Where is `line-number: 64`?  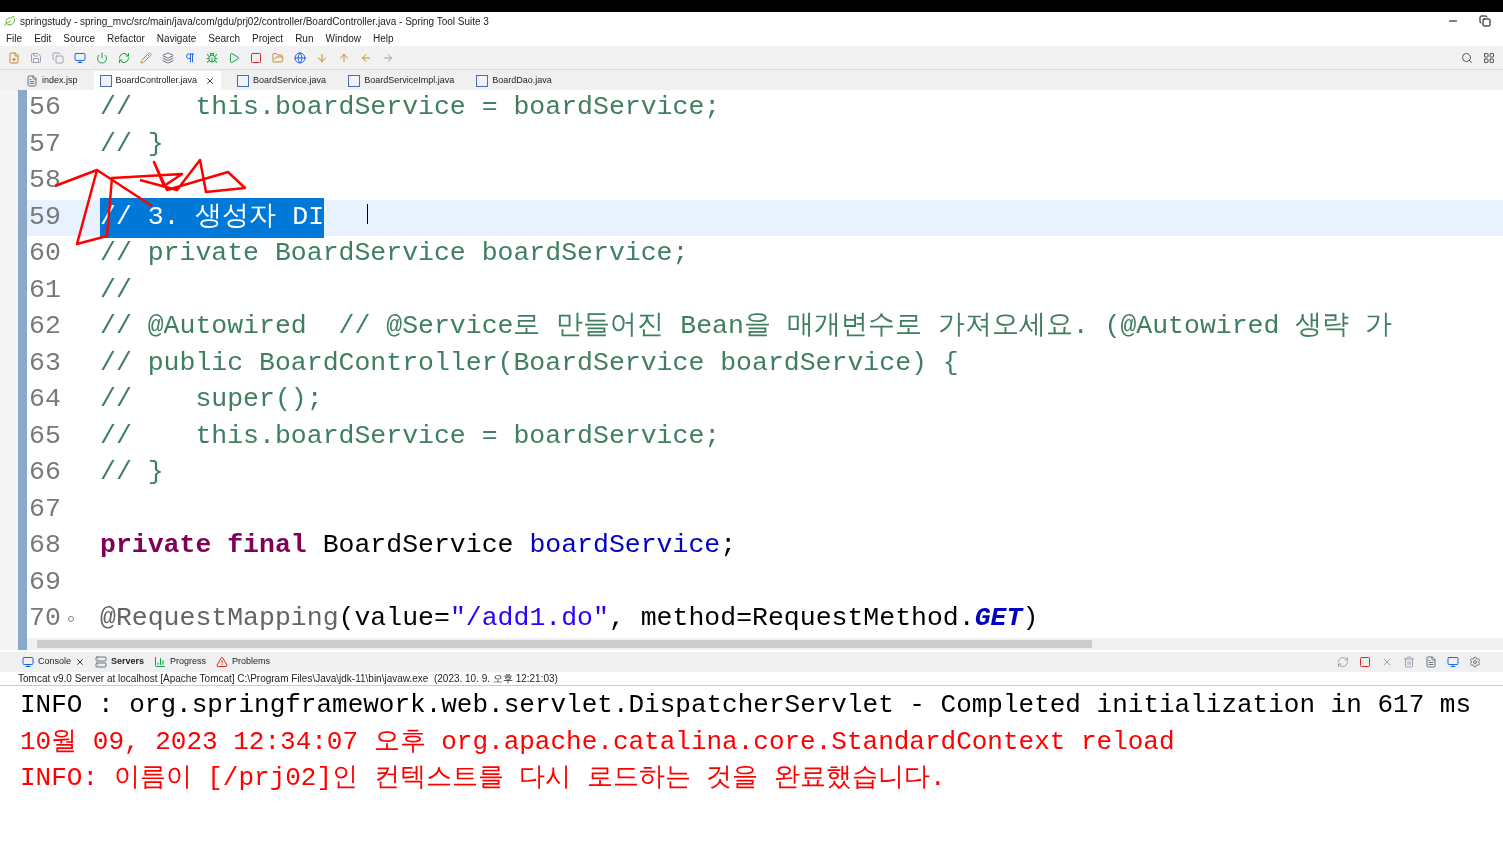
line-number: 64 is located at coordinates (45, 400).